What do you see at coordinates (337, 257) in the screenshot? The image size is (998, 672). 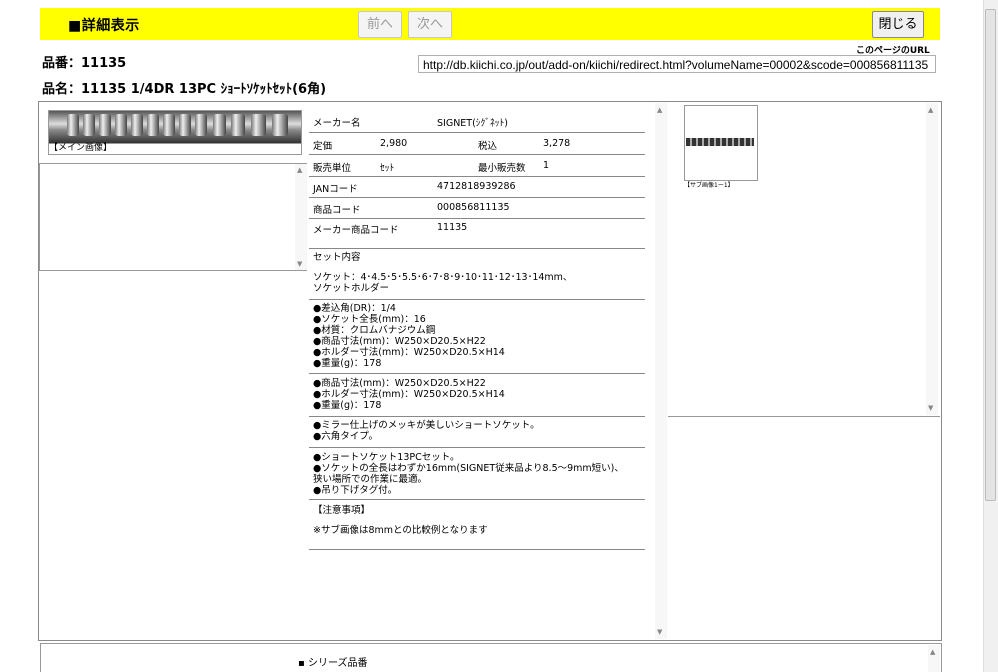 I see `set-contents-title: セット内容` at bounding box center [337, 257].